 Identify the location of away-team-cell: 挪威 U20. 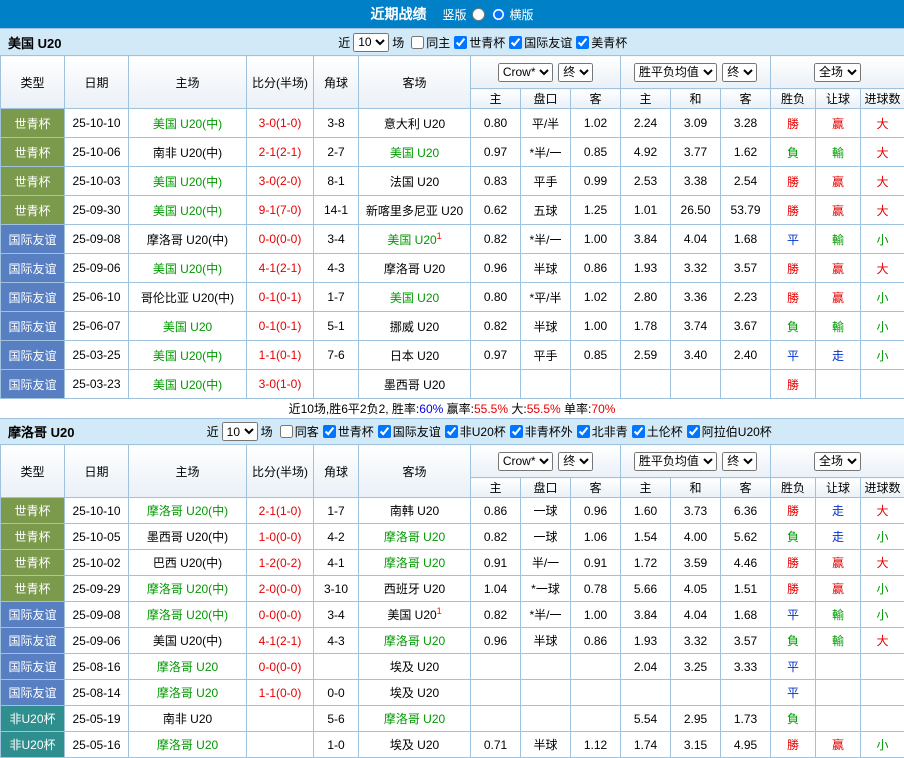
(415, 326).